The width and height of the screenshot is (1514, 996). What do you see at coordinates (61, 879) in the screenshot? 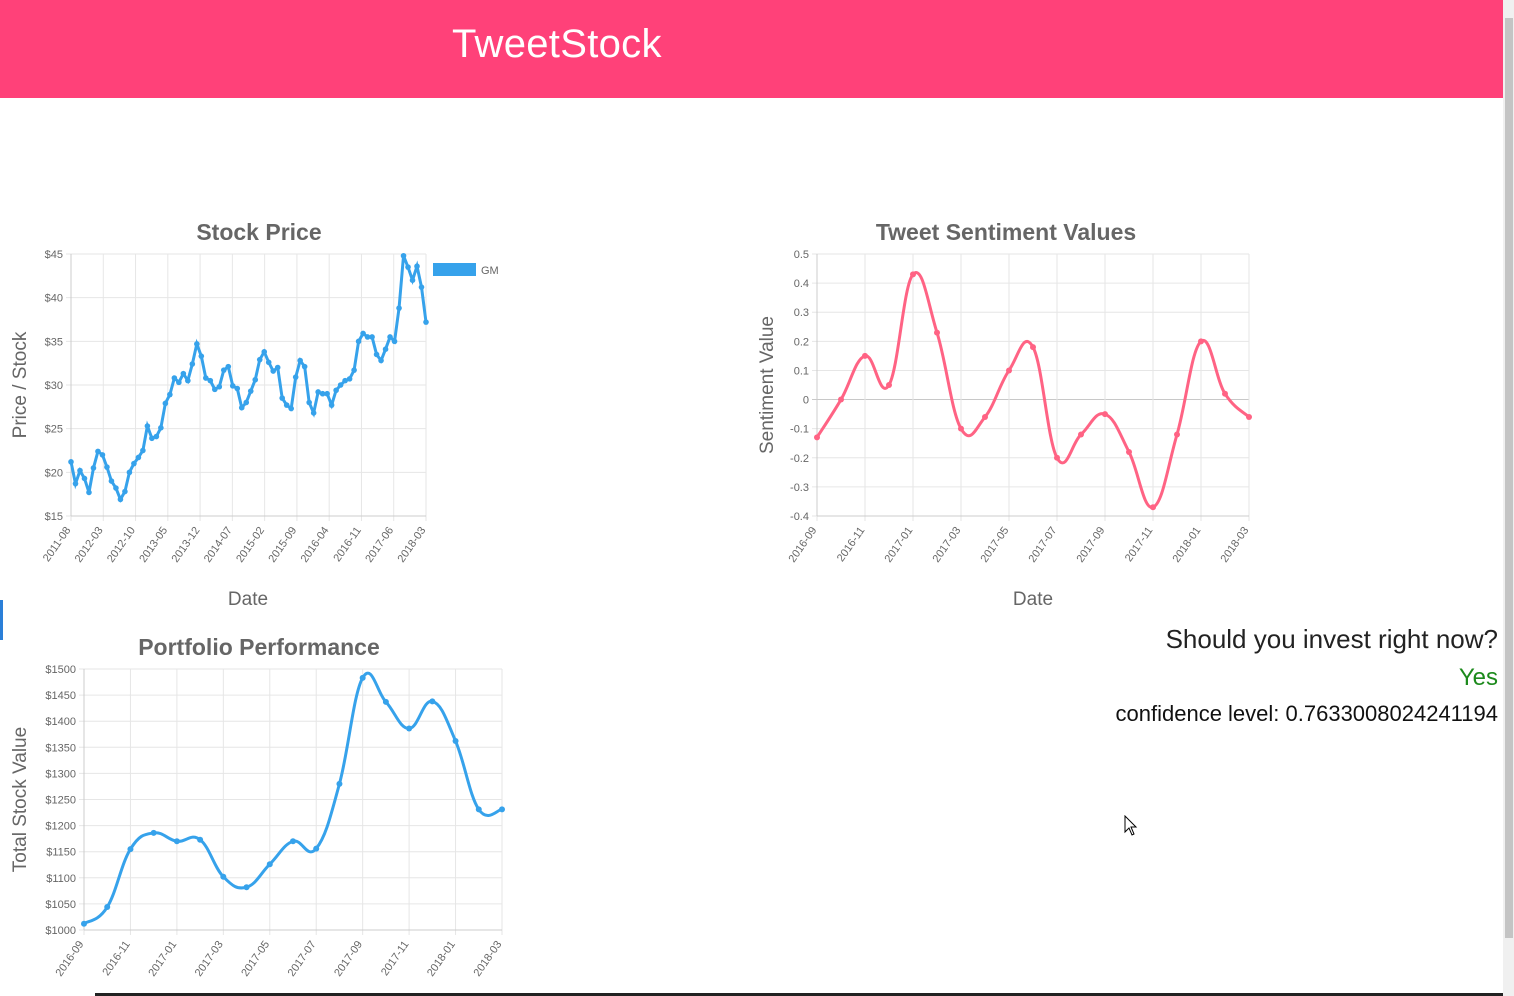
I see `y-tick-label: $1100` at bounding box center [61, 879].